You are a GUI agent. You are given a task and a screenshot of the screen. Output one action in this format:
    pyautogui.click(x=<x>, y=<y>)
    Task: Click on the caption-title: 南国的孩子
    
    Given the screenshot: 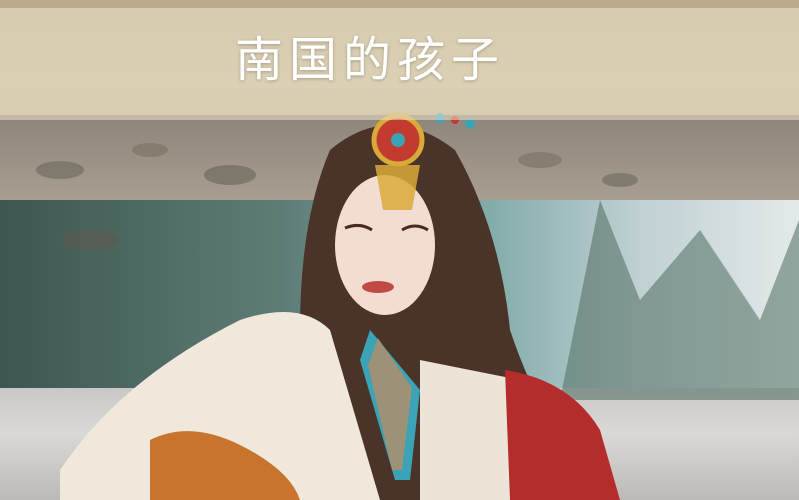 What is the action you would take?
    pyautogui.click(x=369, y=60)
    